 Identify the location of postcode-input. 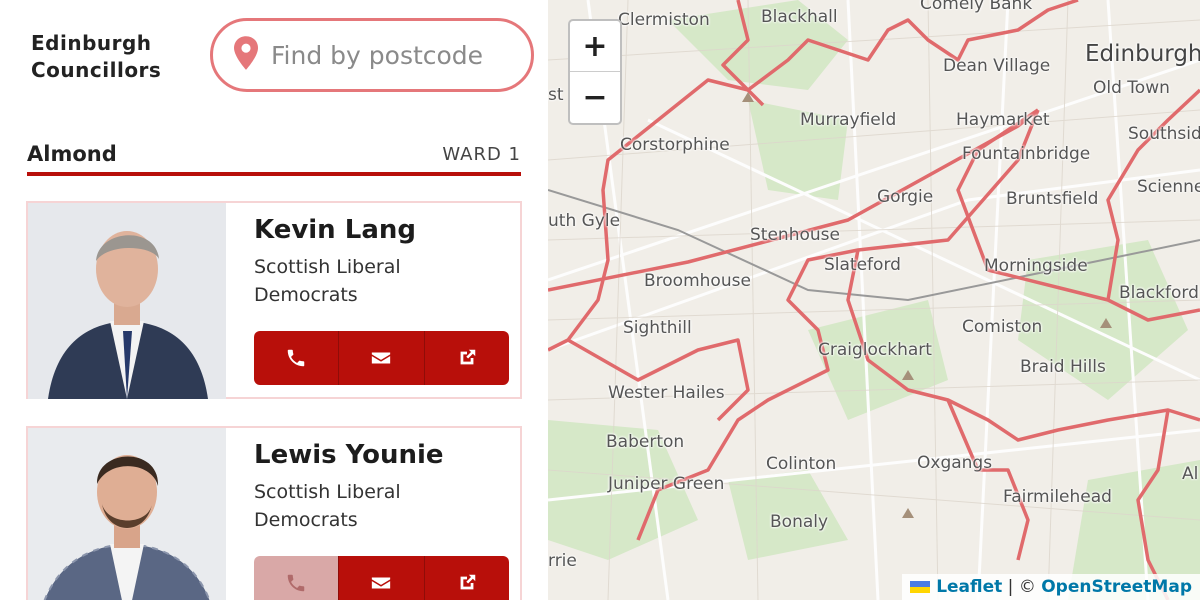
(396, 55).